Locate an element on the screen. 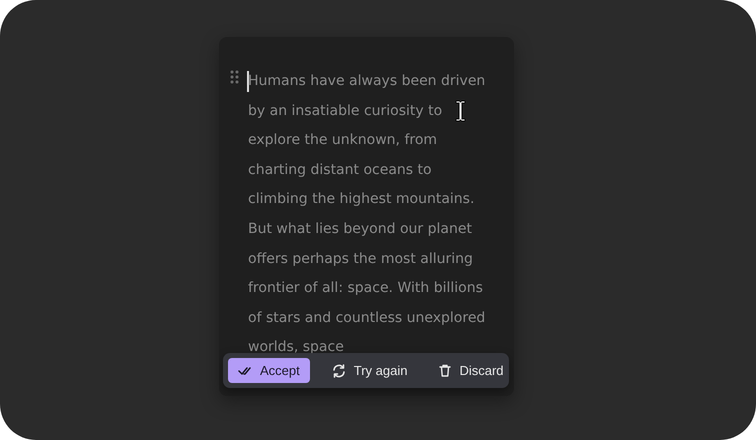 Image resolution: width=756 pixels, height=440 pixels. discard-button: Discard is located at coordinates (471, 370).